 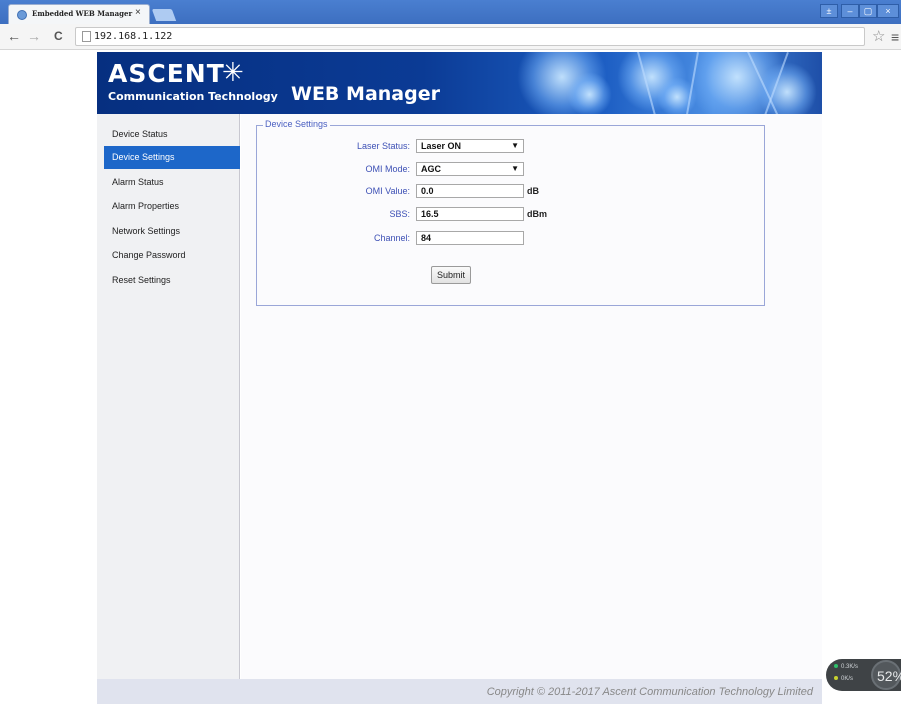 What do you see at coordinates (533, 191) in the screenshot?
I see `omi-value-unit: dB` at bounding box center [533, 191].